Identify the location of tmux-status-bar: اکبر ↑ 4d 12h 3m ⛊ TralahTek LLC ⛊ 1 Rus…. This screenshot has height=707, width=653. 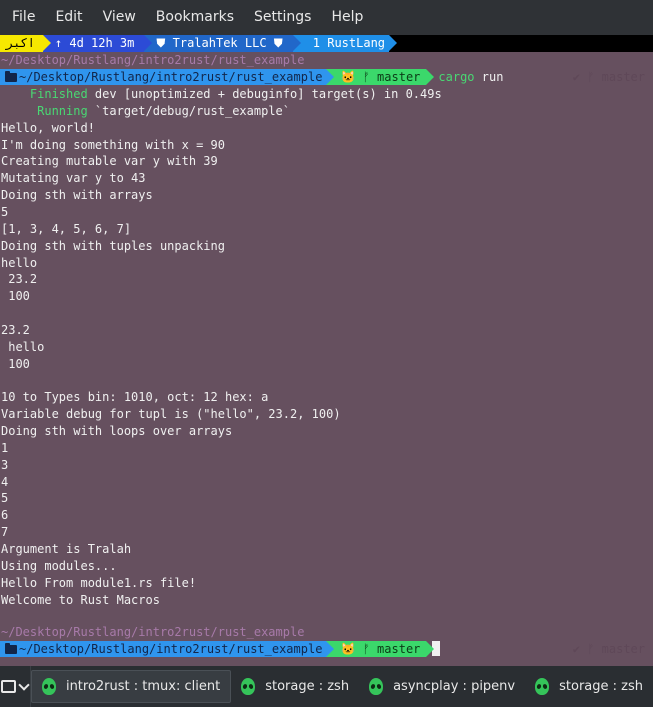
(326, 43).